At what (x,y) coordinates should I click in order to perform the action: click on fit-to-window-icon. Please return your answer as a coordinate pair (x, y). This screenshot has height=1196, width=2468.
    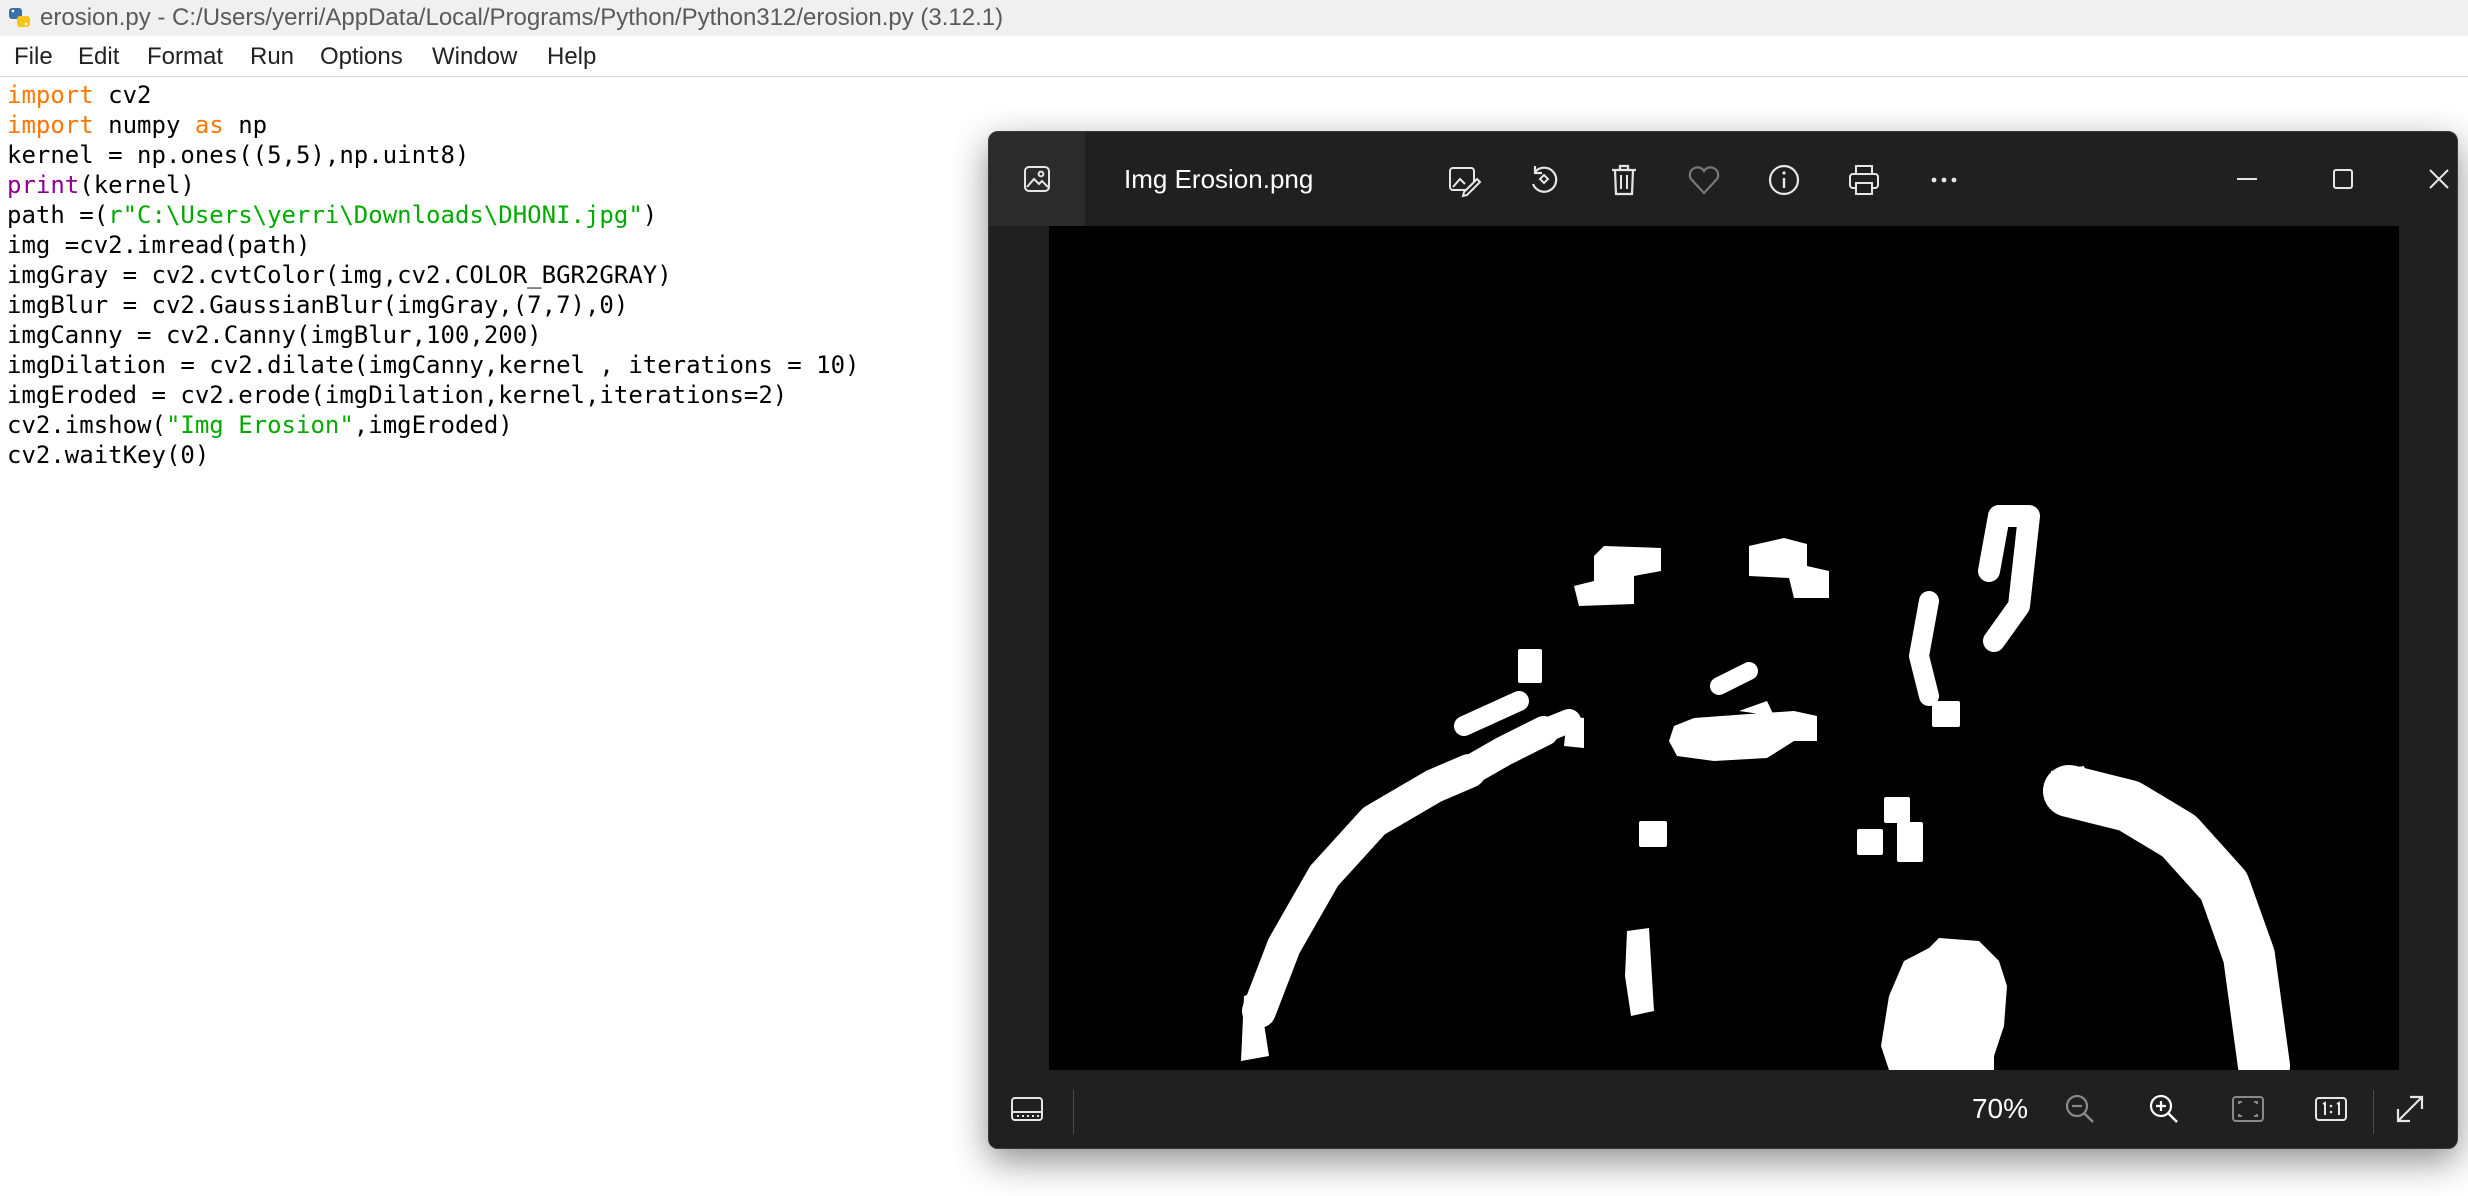
    Looking at the image, I should click on (2248, 1109).